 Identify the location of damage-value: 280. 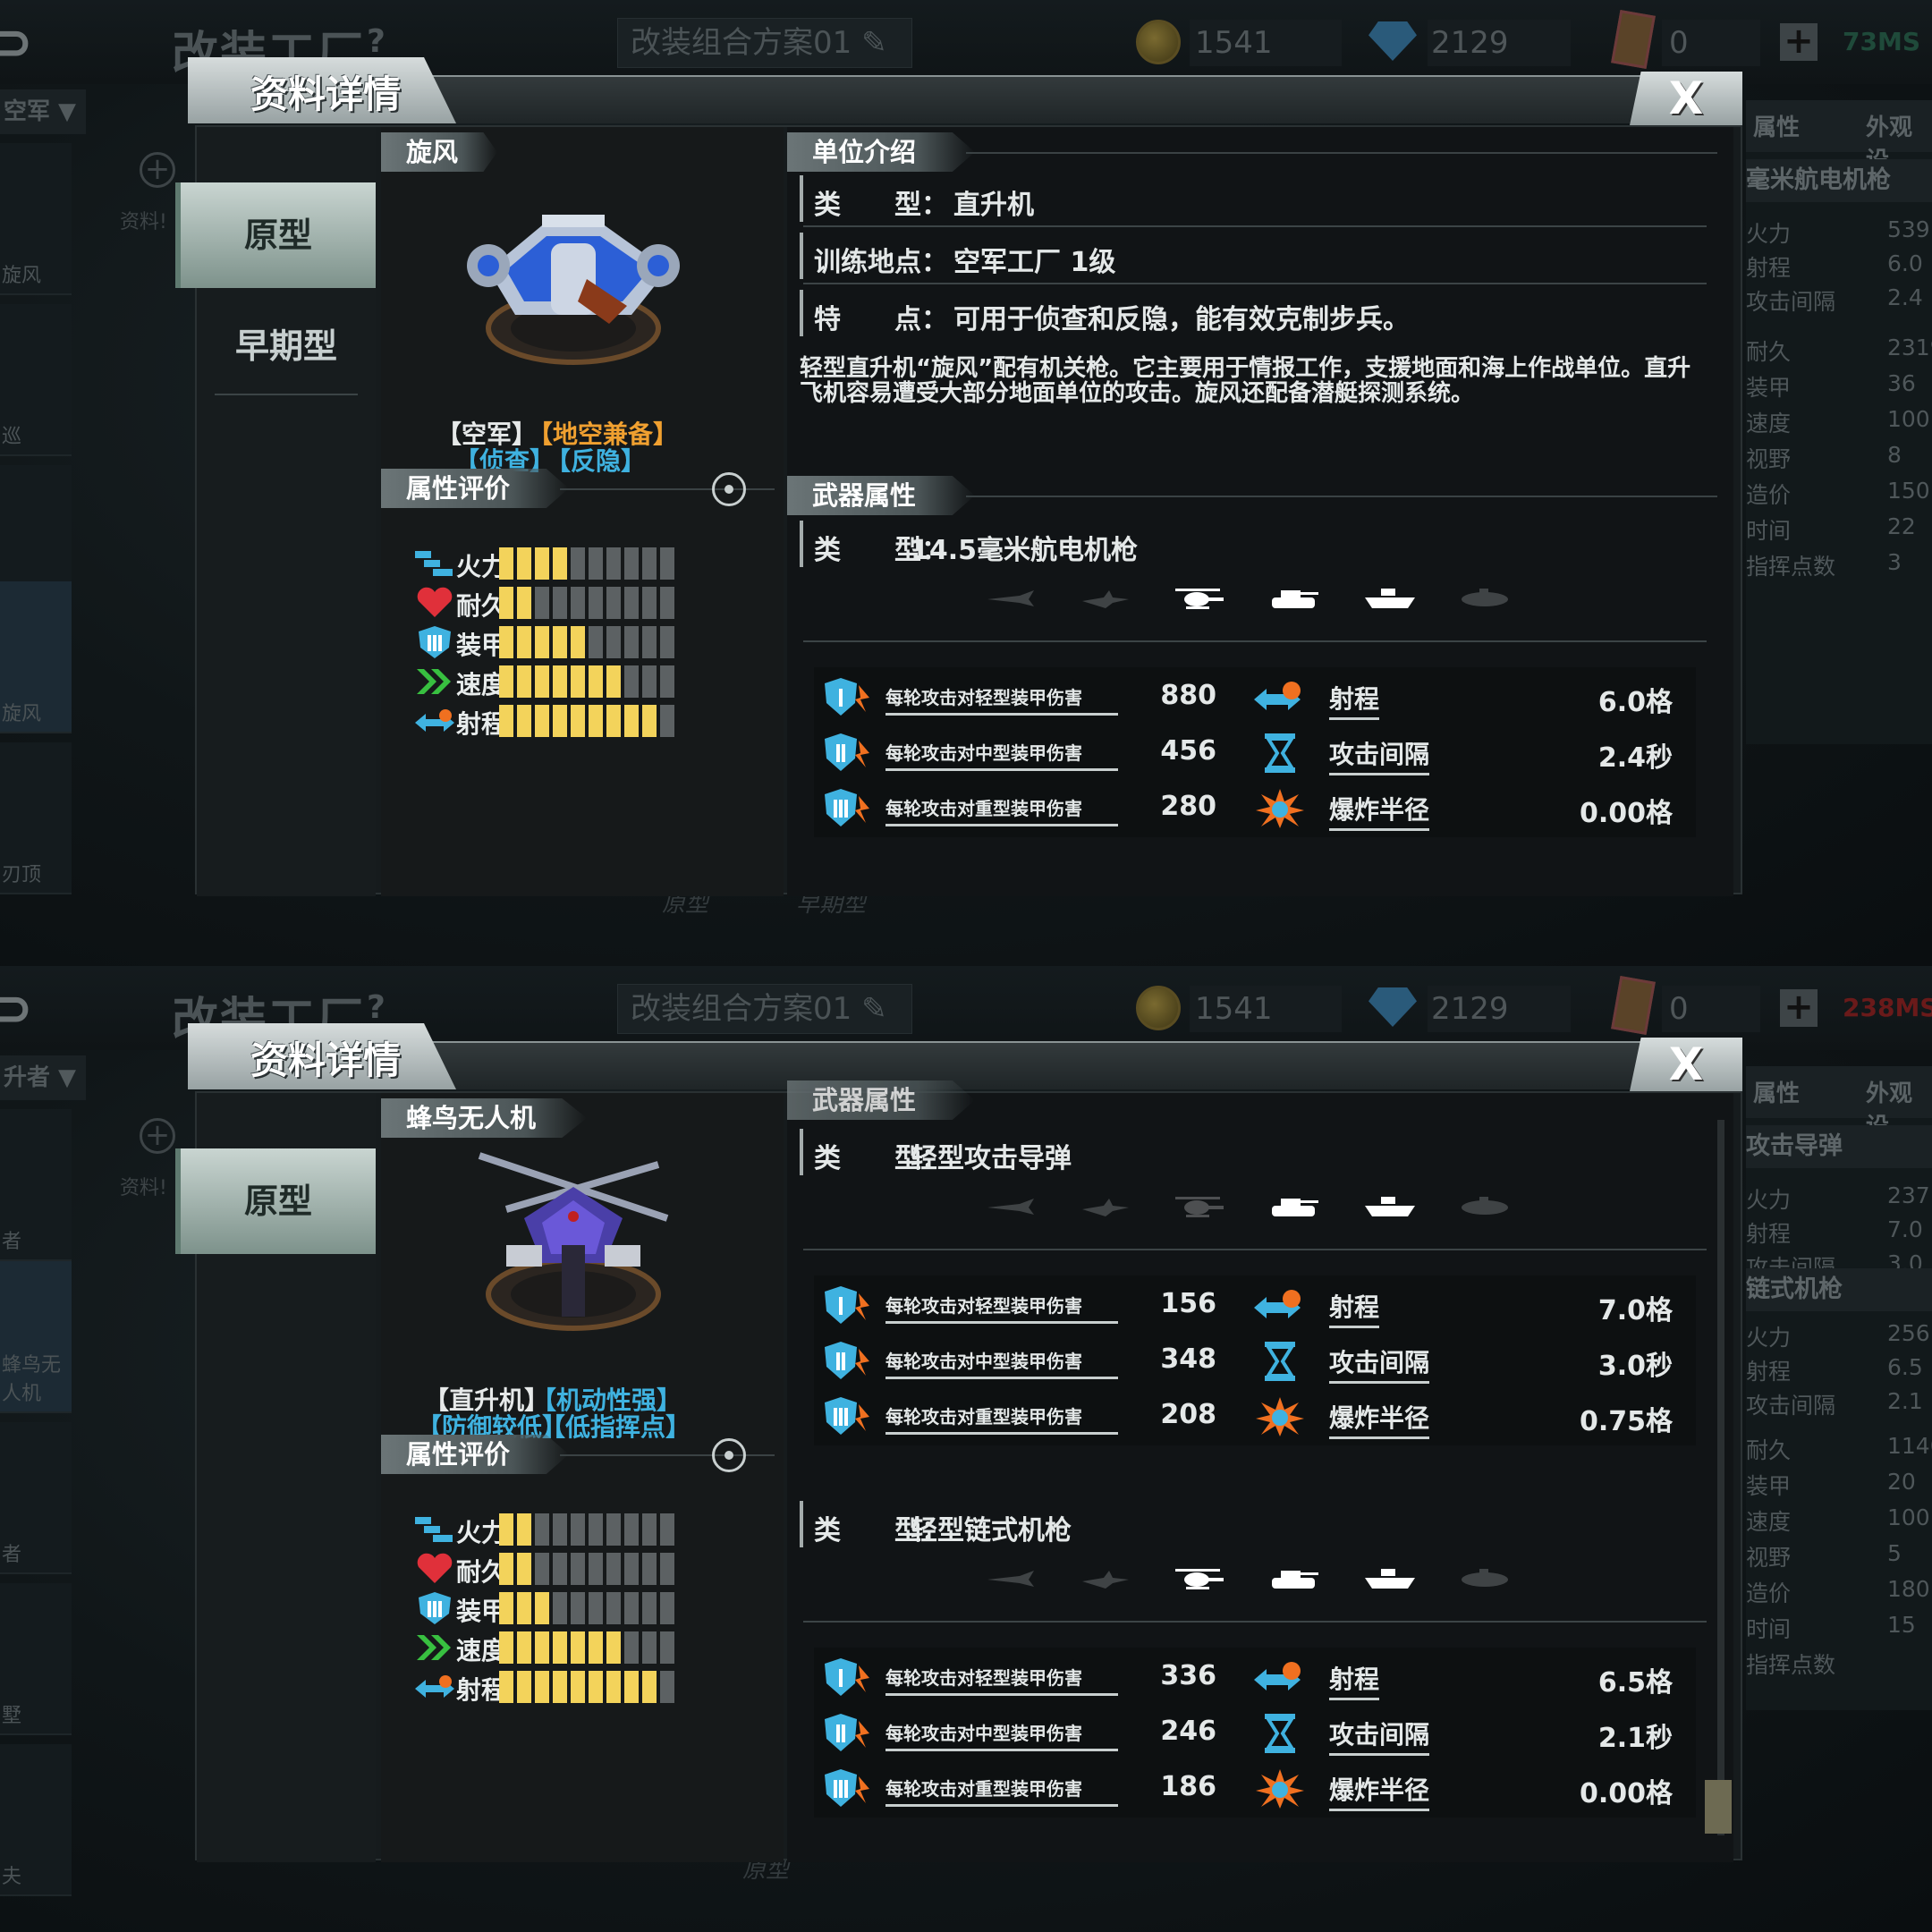
(1188, 806).